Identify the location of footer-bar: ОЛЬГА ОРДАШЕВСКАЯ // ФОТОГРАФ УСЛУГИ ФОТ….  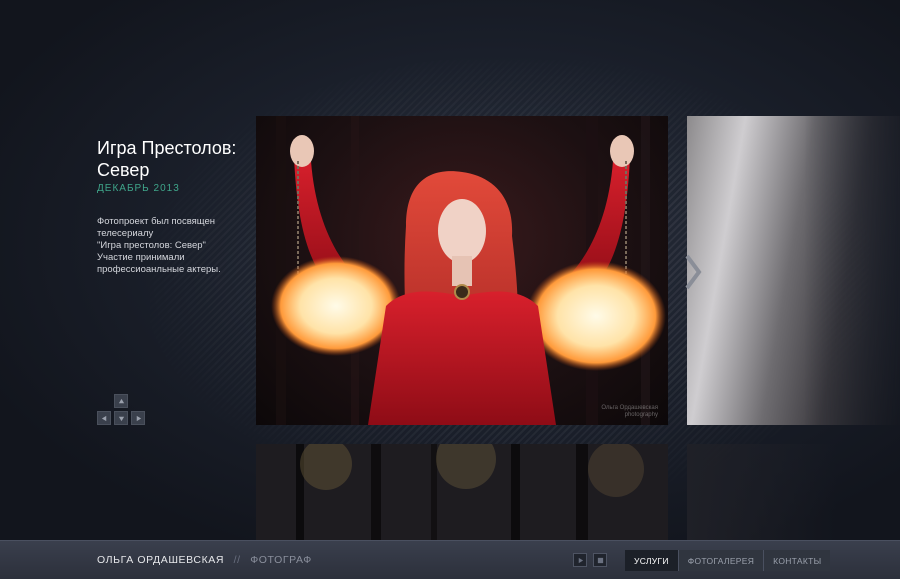
(450, 559).